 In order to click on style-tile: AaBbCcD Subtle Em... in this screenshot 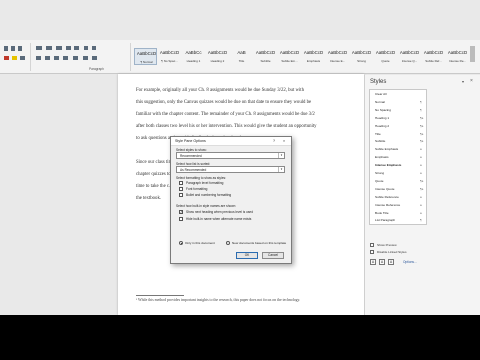, I will do `click(289, 56)`.